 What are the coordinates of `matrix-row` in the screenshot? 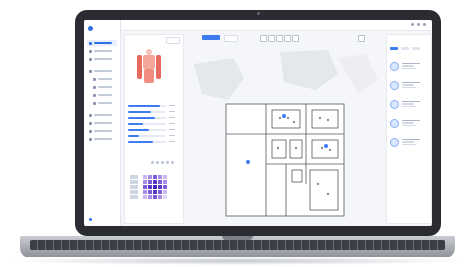 It's located at (155, 192).